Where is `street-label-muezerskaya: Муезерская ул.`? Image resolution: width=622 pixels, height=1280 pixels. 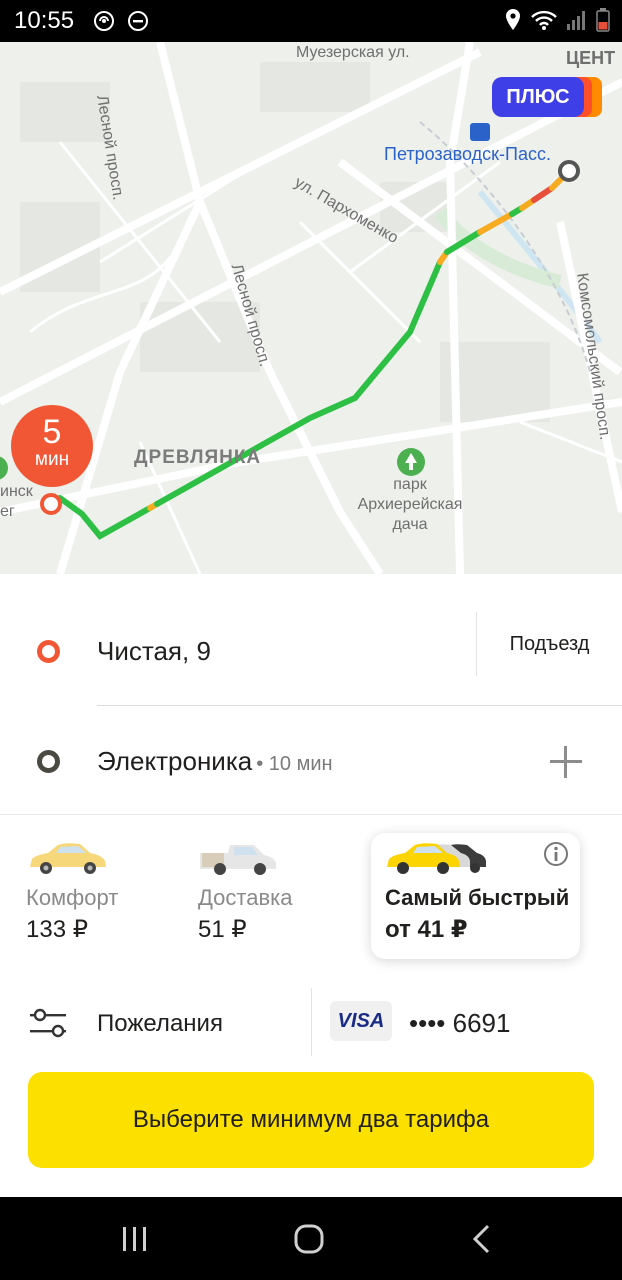
street-label-muezerskaya: Муезерская ул. is located at coordinates (353, 52).